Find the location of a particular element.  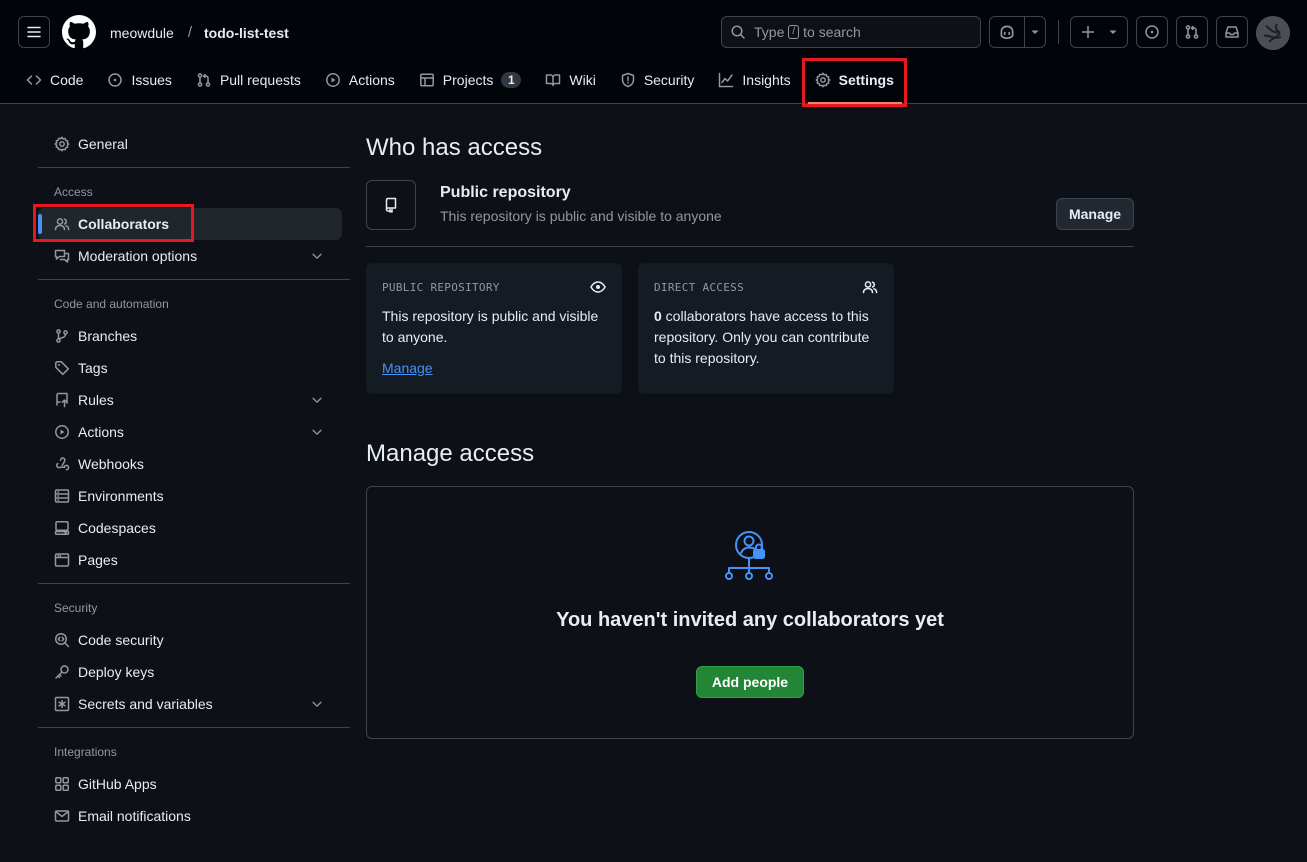

search-input: Type / to search is located at coordinates (851, 32).